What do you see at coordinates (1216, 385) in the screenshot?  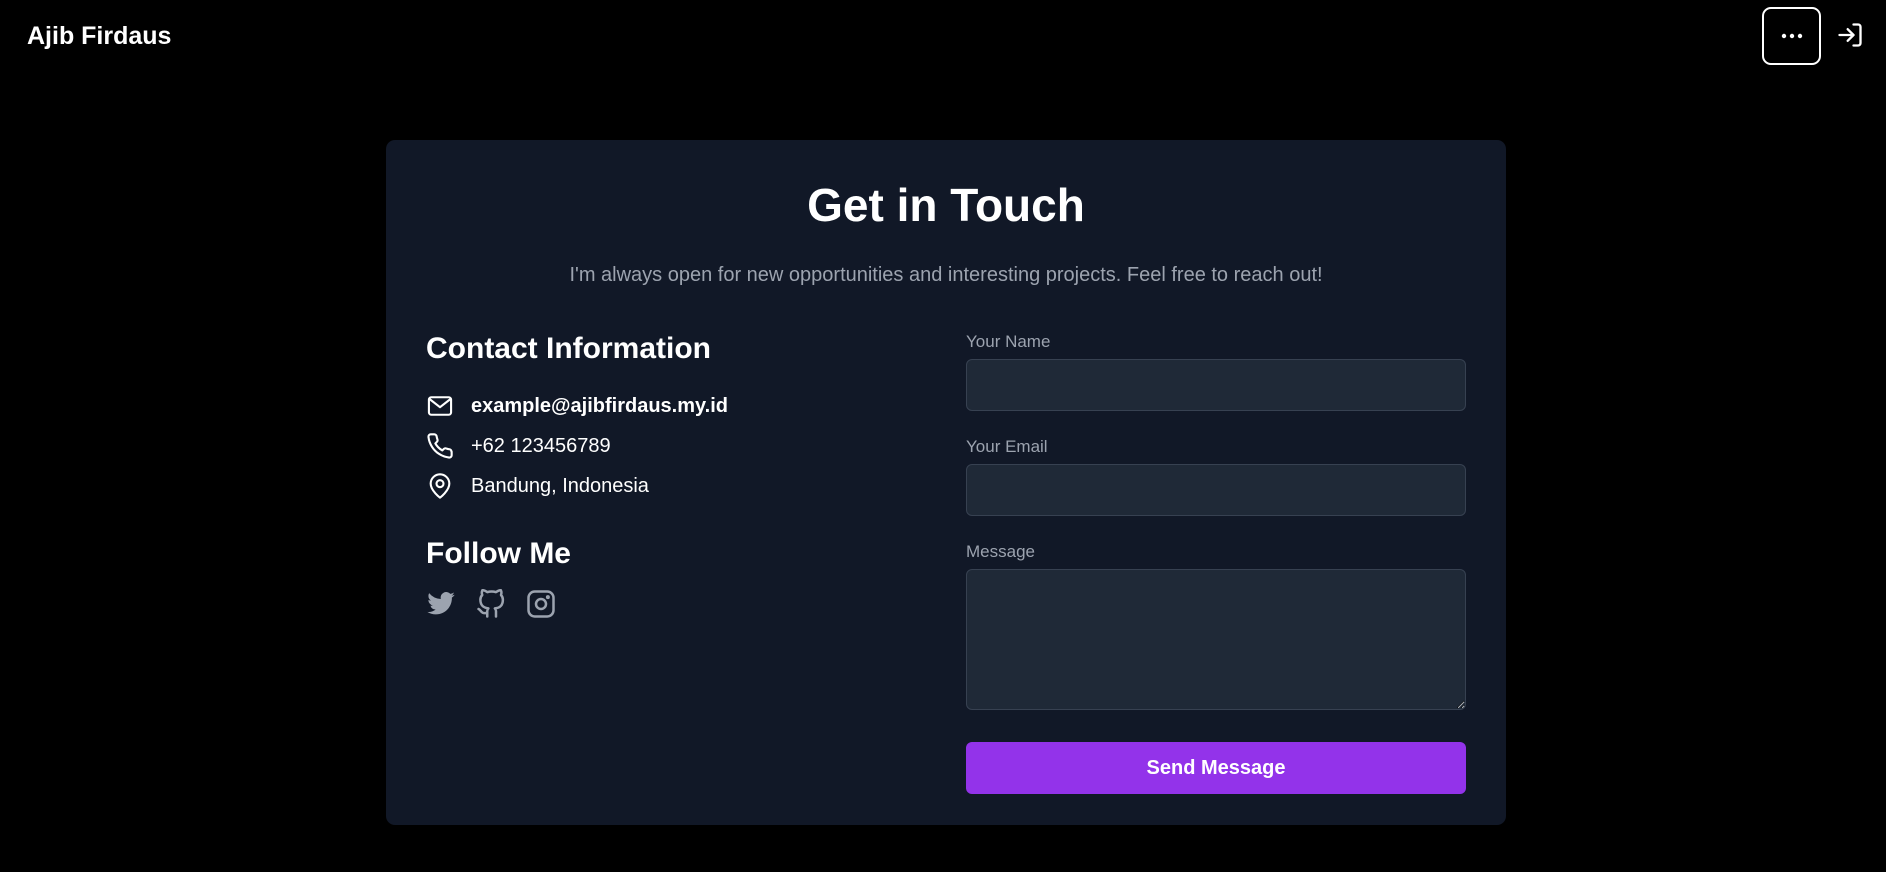 I see `name-field` at bounding box center [1216, 385].